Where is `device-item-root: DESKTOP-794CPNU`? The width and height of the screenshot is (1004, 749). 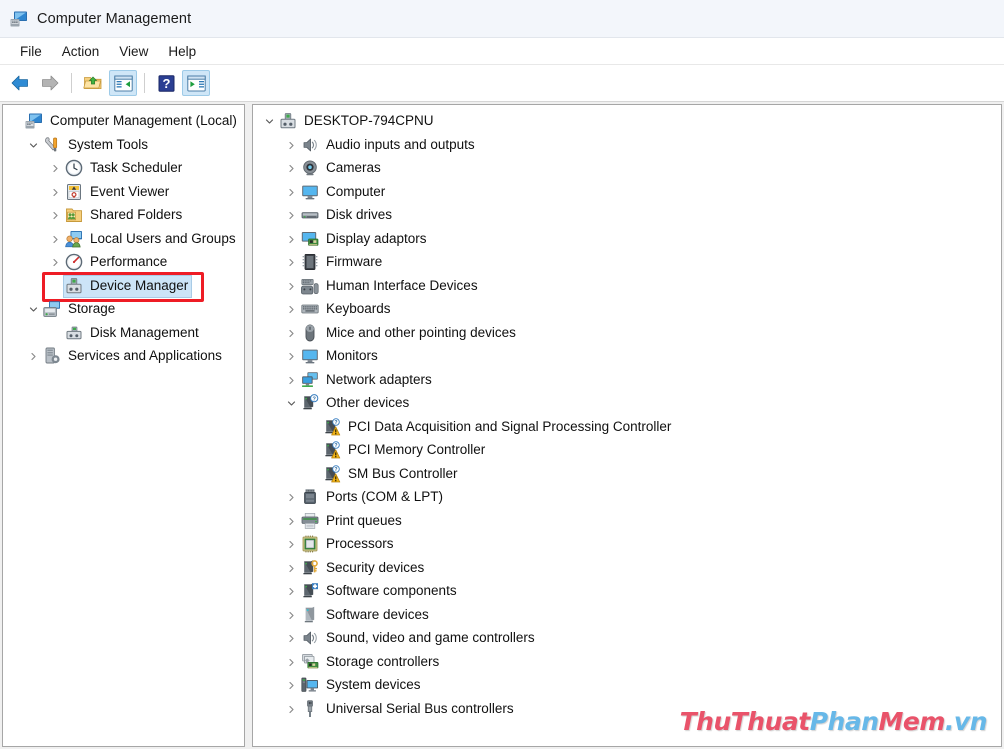
device-item-root: DESKTOP-794CPNU is located at coordinates (627, 122).